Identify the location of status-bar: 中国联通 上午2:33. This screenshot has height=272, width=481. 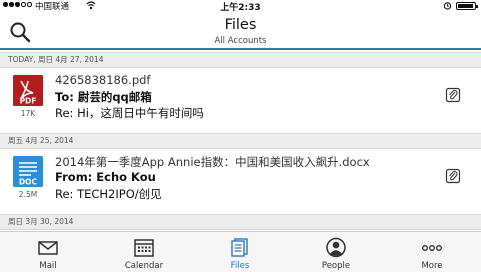
(240, 6).